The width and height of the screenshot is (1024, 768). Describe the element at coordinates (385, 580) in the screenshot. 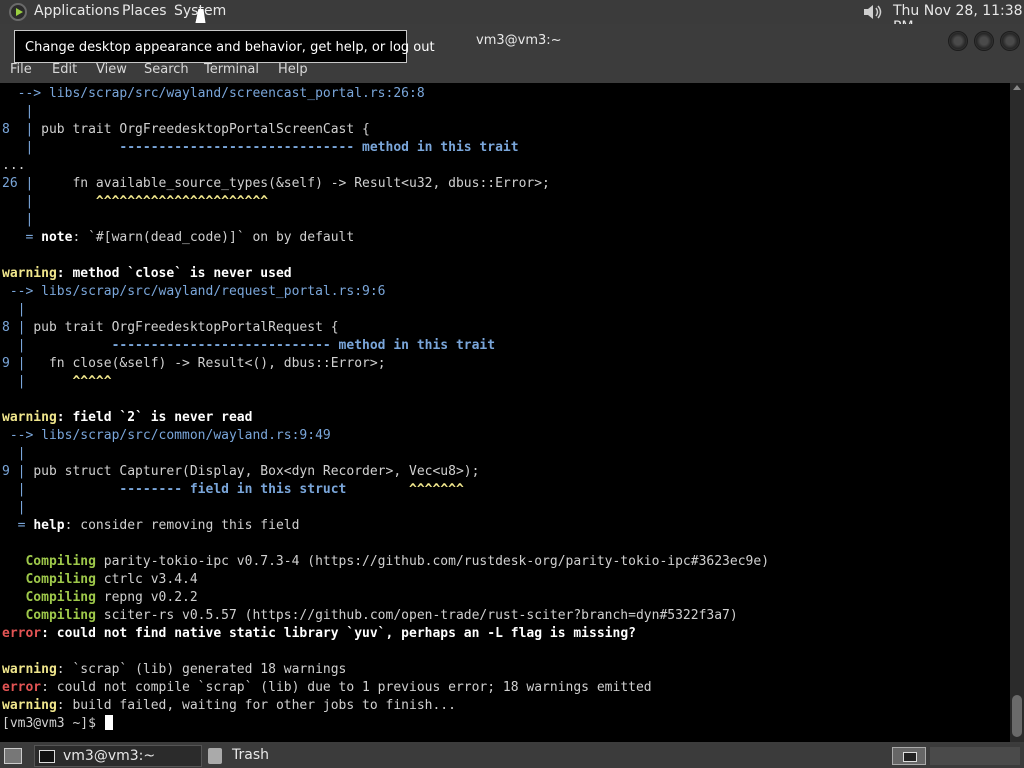

I see `terminal-line: Compiling ctrlc v3.4.4` at that location.